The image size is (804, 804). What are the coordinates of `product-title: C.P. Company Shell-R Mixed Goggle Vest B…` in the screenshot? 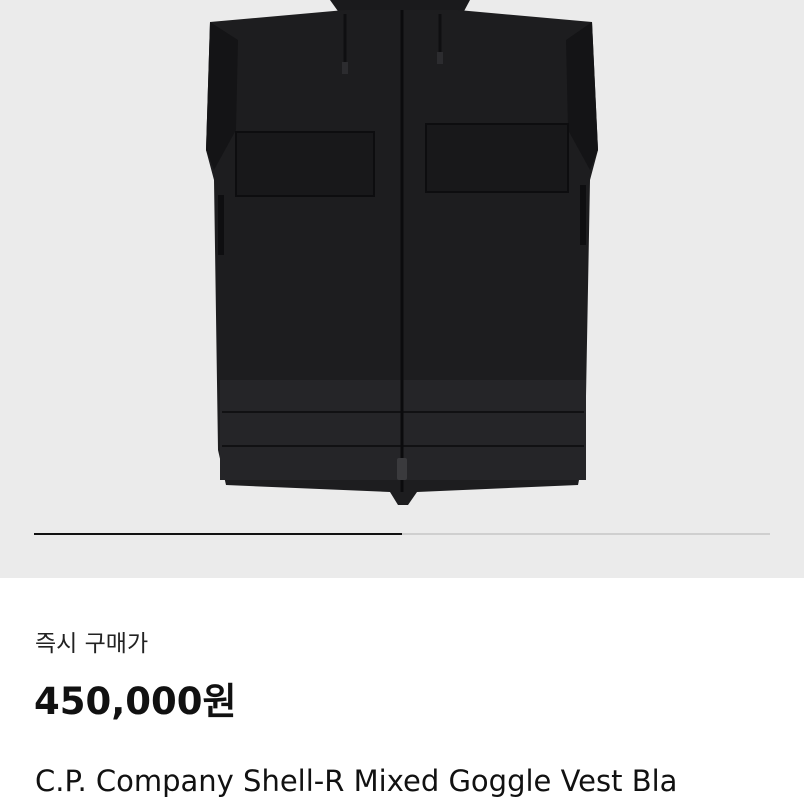 It's located at (356, 781).